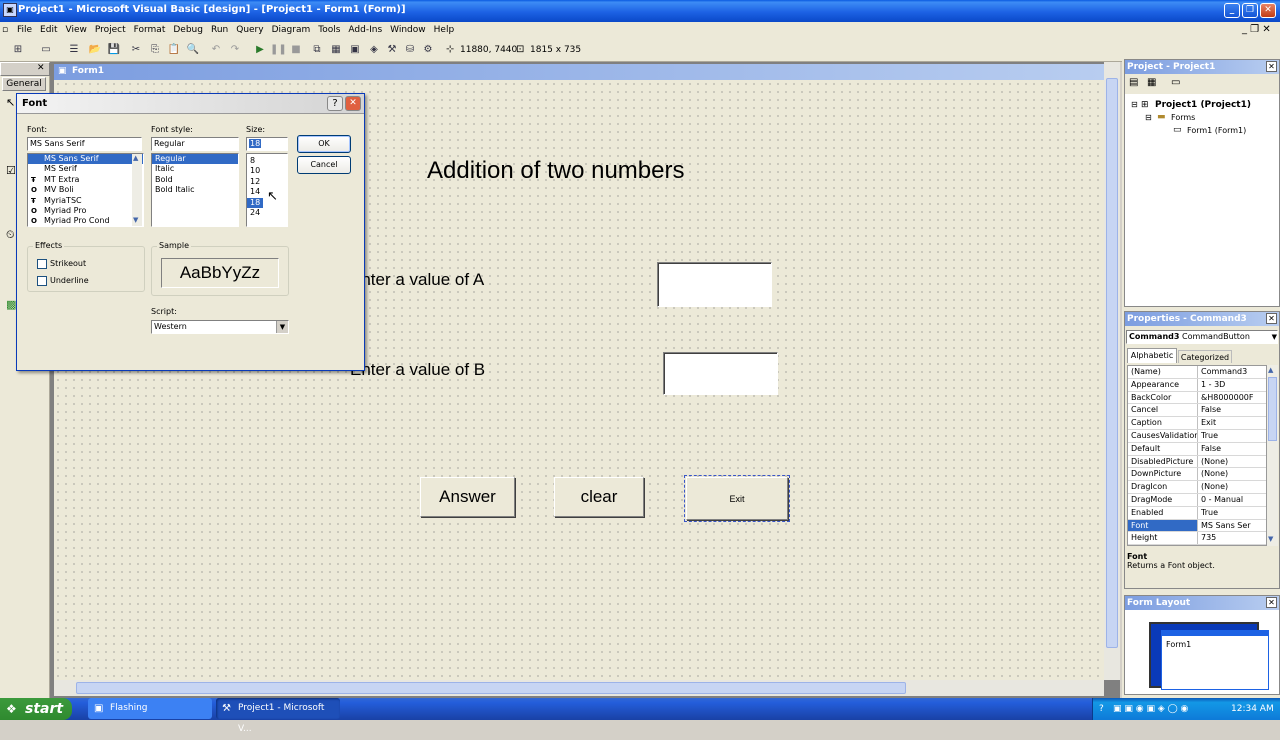  I want to click on property-value: Command3, so click(1232, 372).